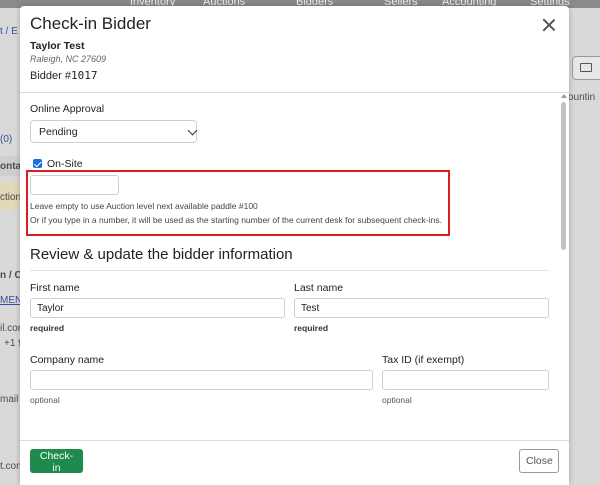 The image size is (600, 485). I want to click on first-name-label: First name, so click(55, 288).